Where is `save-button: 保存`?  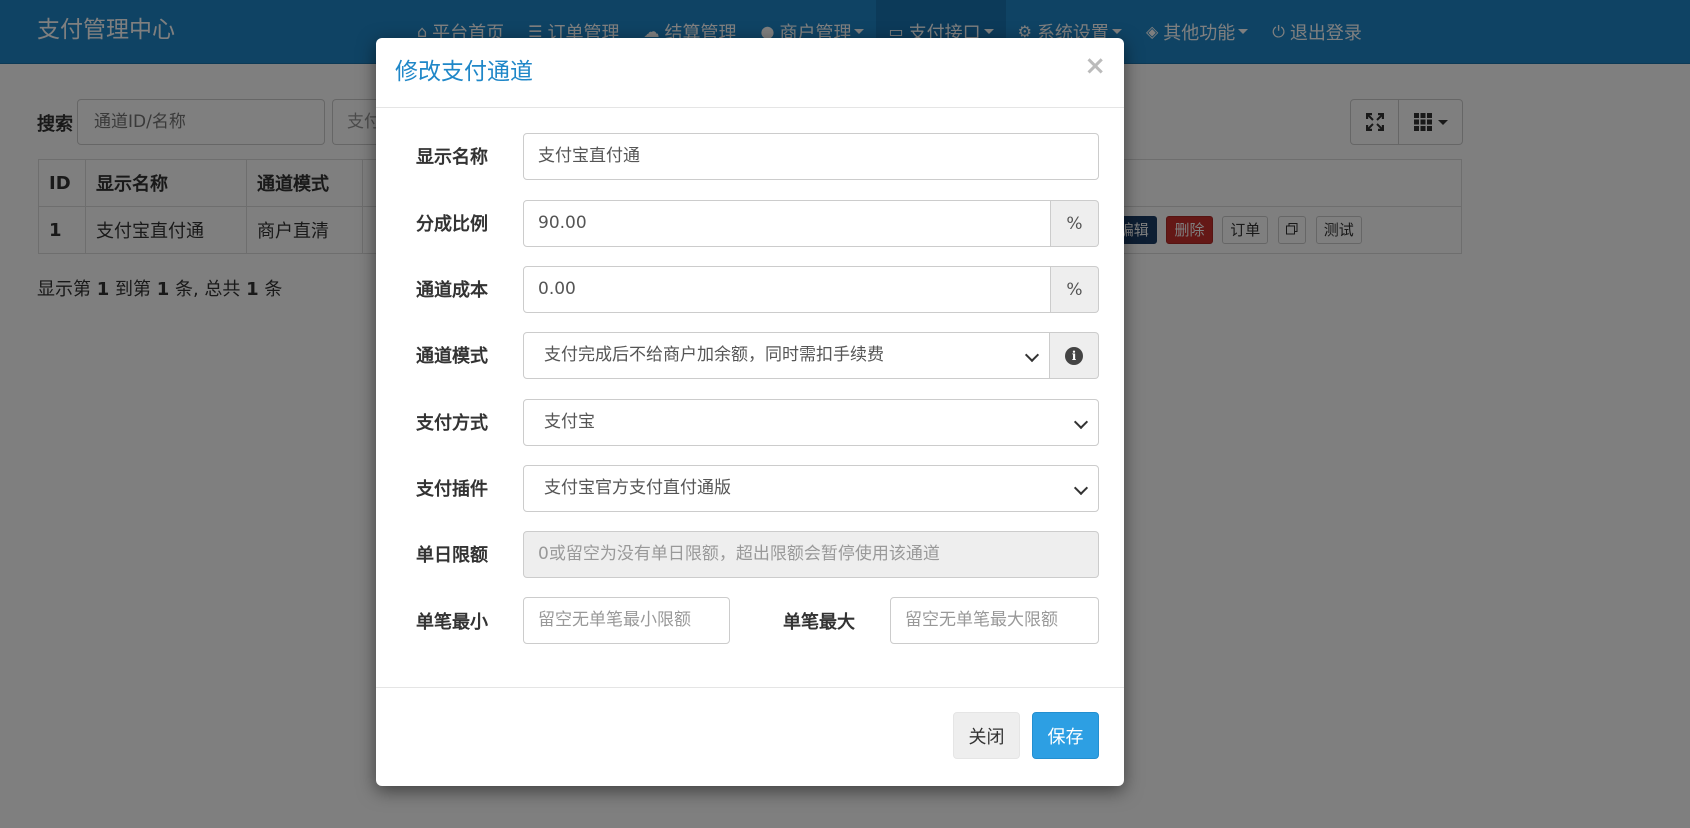 save-button: 保存 is located at coordinates (1065, 735).